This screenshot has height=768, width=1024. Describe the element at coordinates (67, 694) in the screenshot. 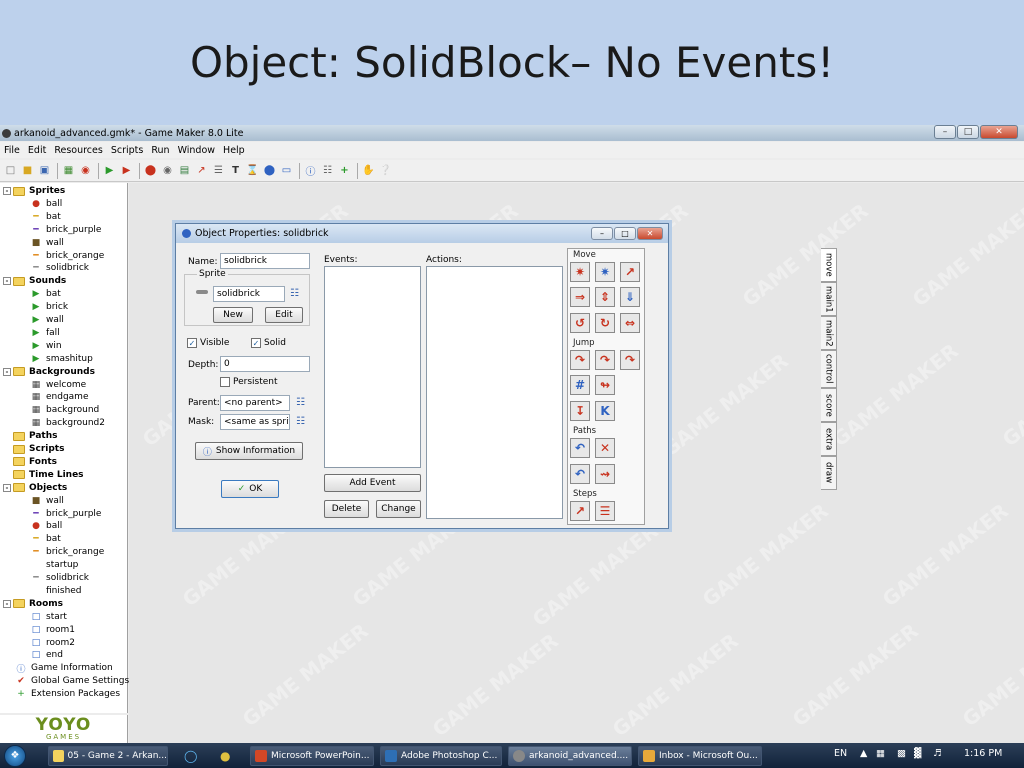

I see `tree-extra-2: + Extension Packages` at that location.